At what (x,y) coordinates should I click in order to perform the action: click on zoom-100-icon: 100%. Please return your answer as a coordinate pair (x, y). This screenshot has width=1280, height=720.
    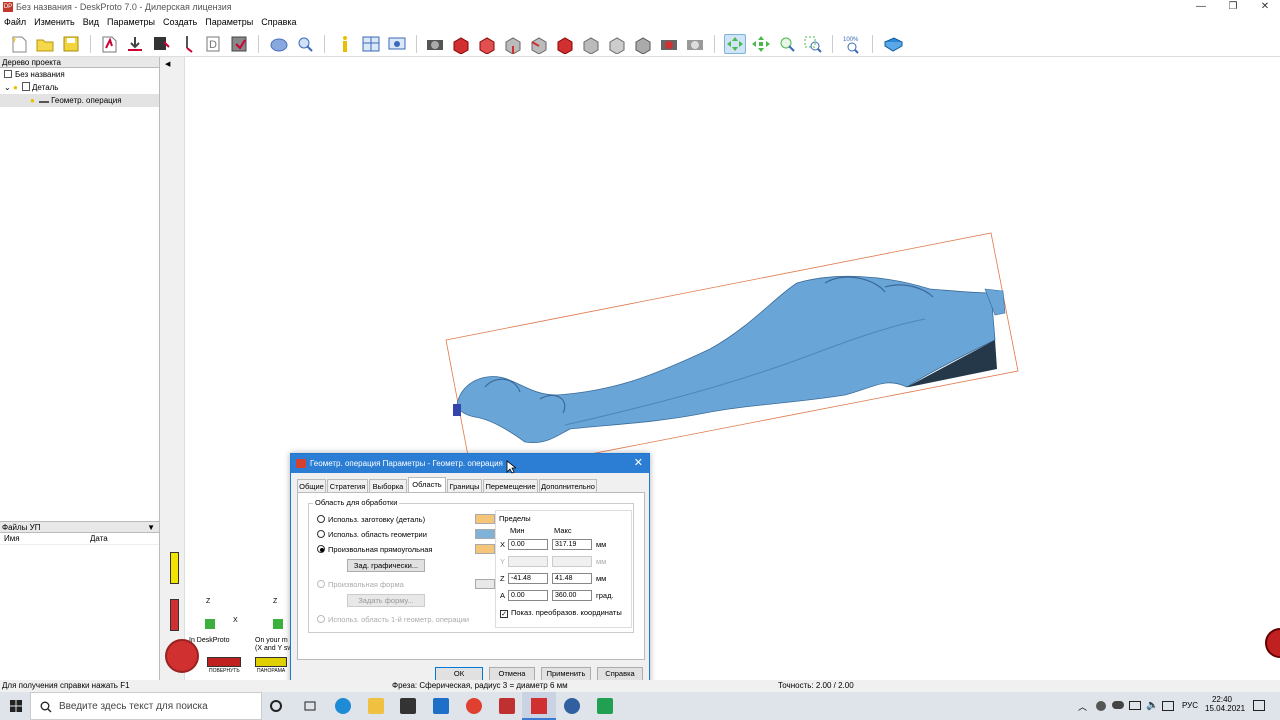
    Looking at the image, I should click on (853, 44).